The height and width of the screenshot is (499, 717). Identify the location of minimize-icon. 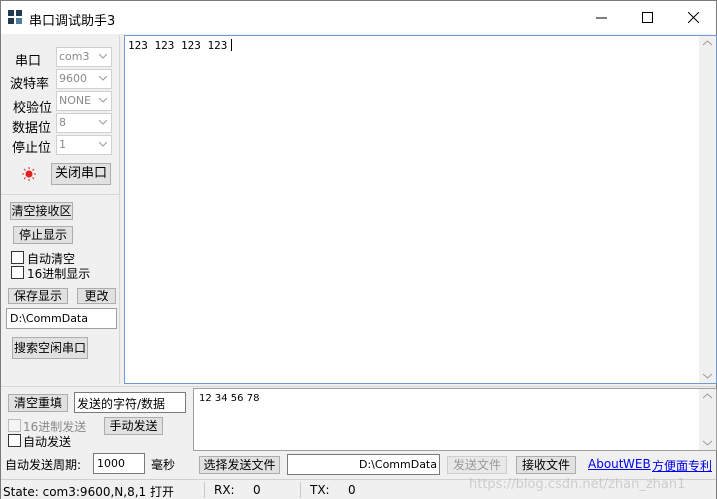
(601, 18).